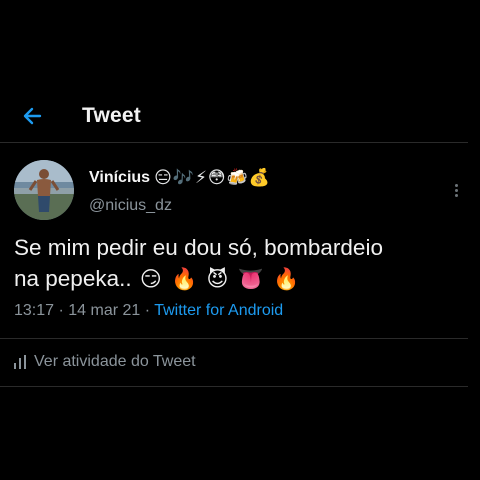 The width and height of the screenshot is (480, 480). I want to click on avatar, so click(44, 190).